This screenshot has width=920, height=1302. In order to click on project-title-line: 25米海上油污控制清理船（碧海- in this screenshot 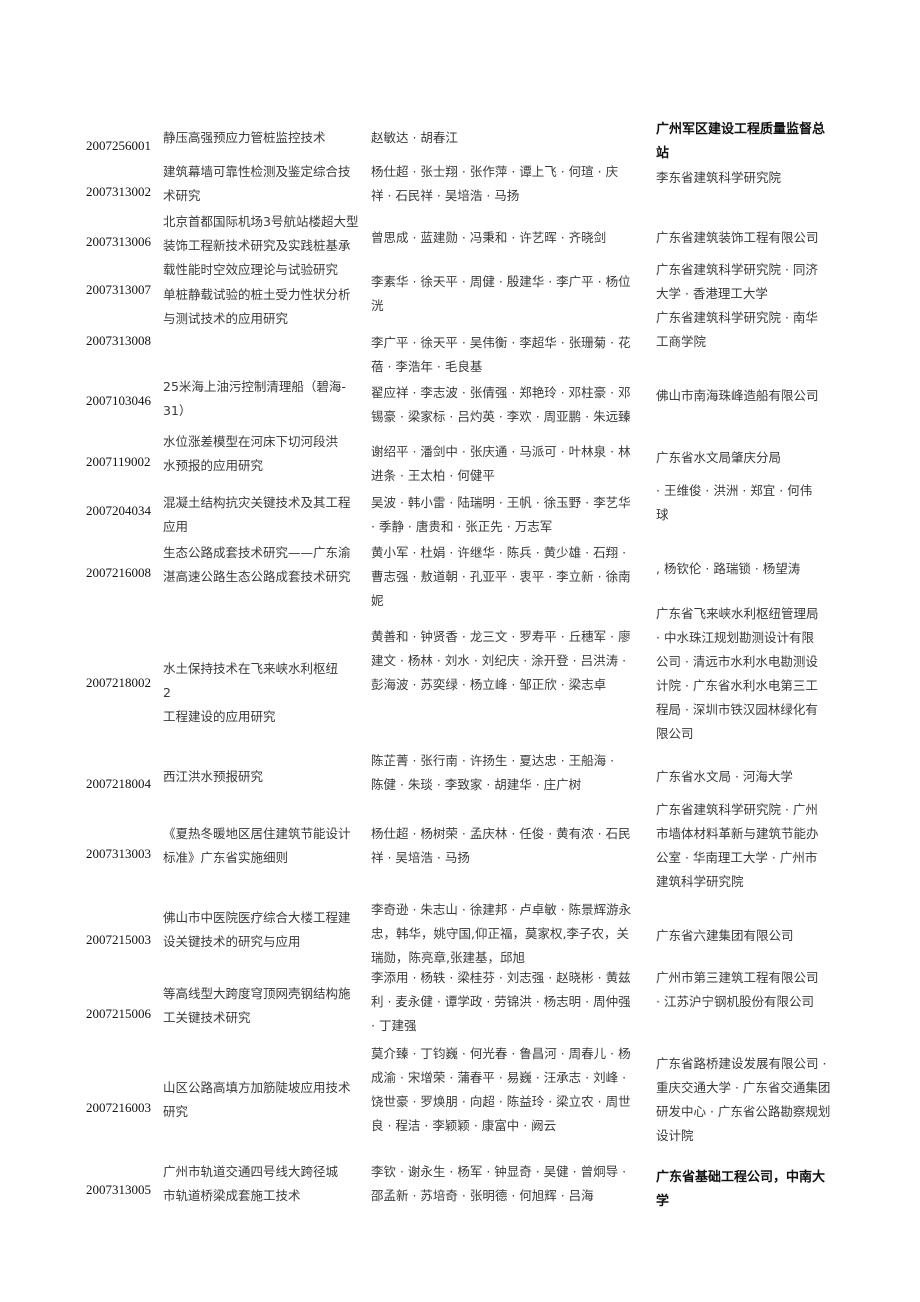, I will do `click(254, 386)`.